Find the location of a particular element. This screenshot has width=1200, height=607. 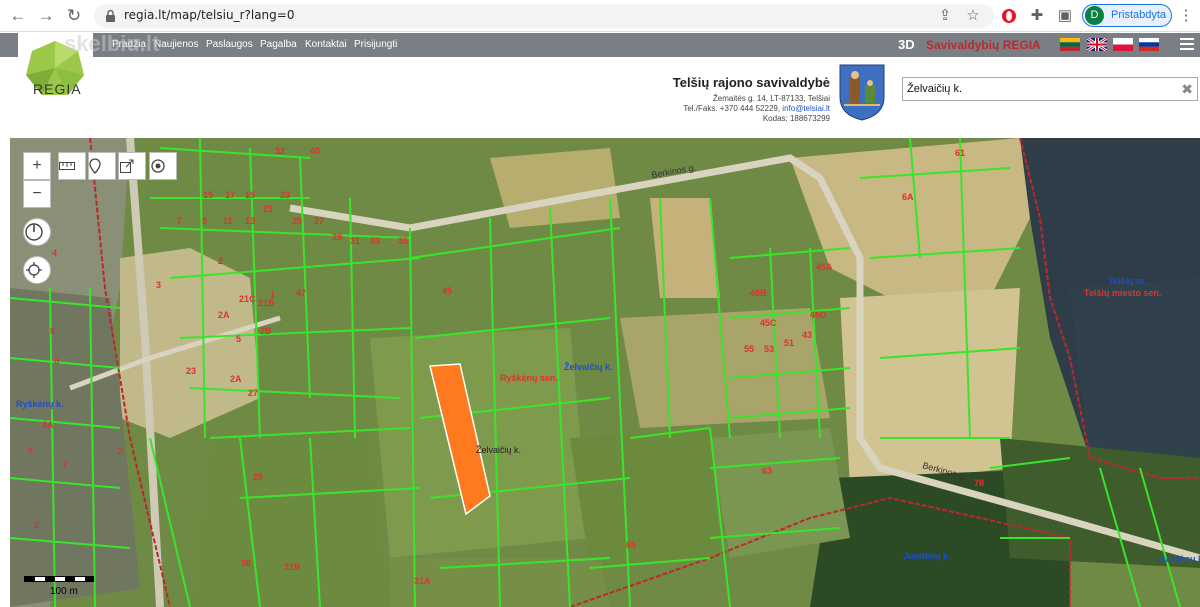

extensions-puzzle-icon: ✚ is located at coordinates (1037, 16).